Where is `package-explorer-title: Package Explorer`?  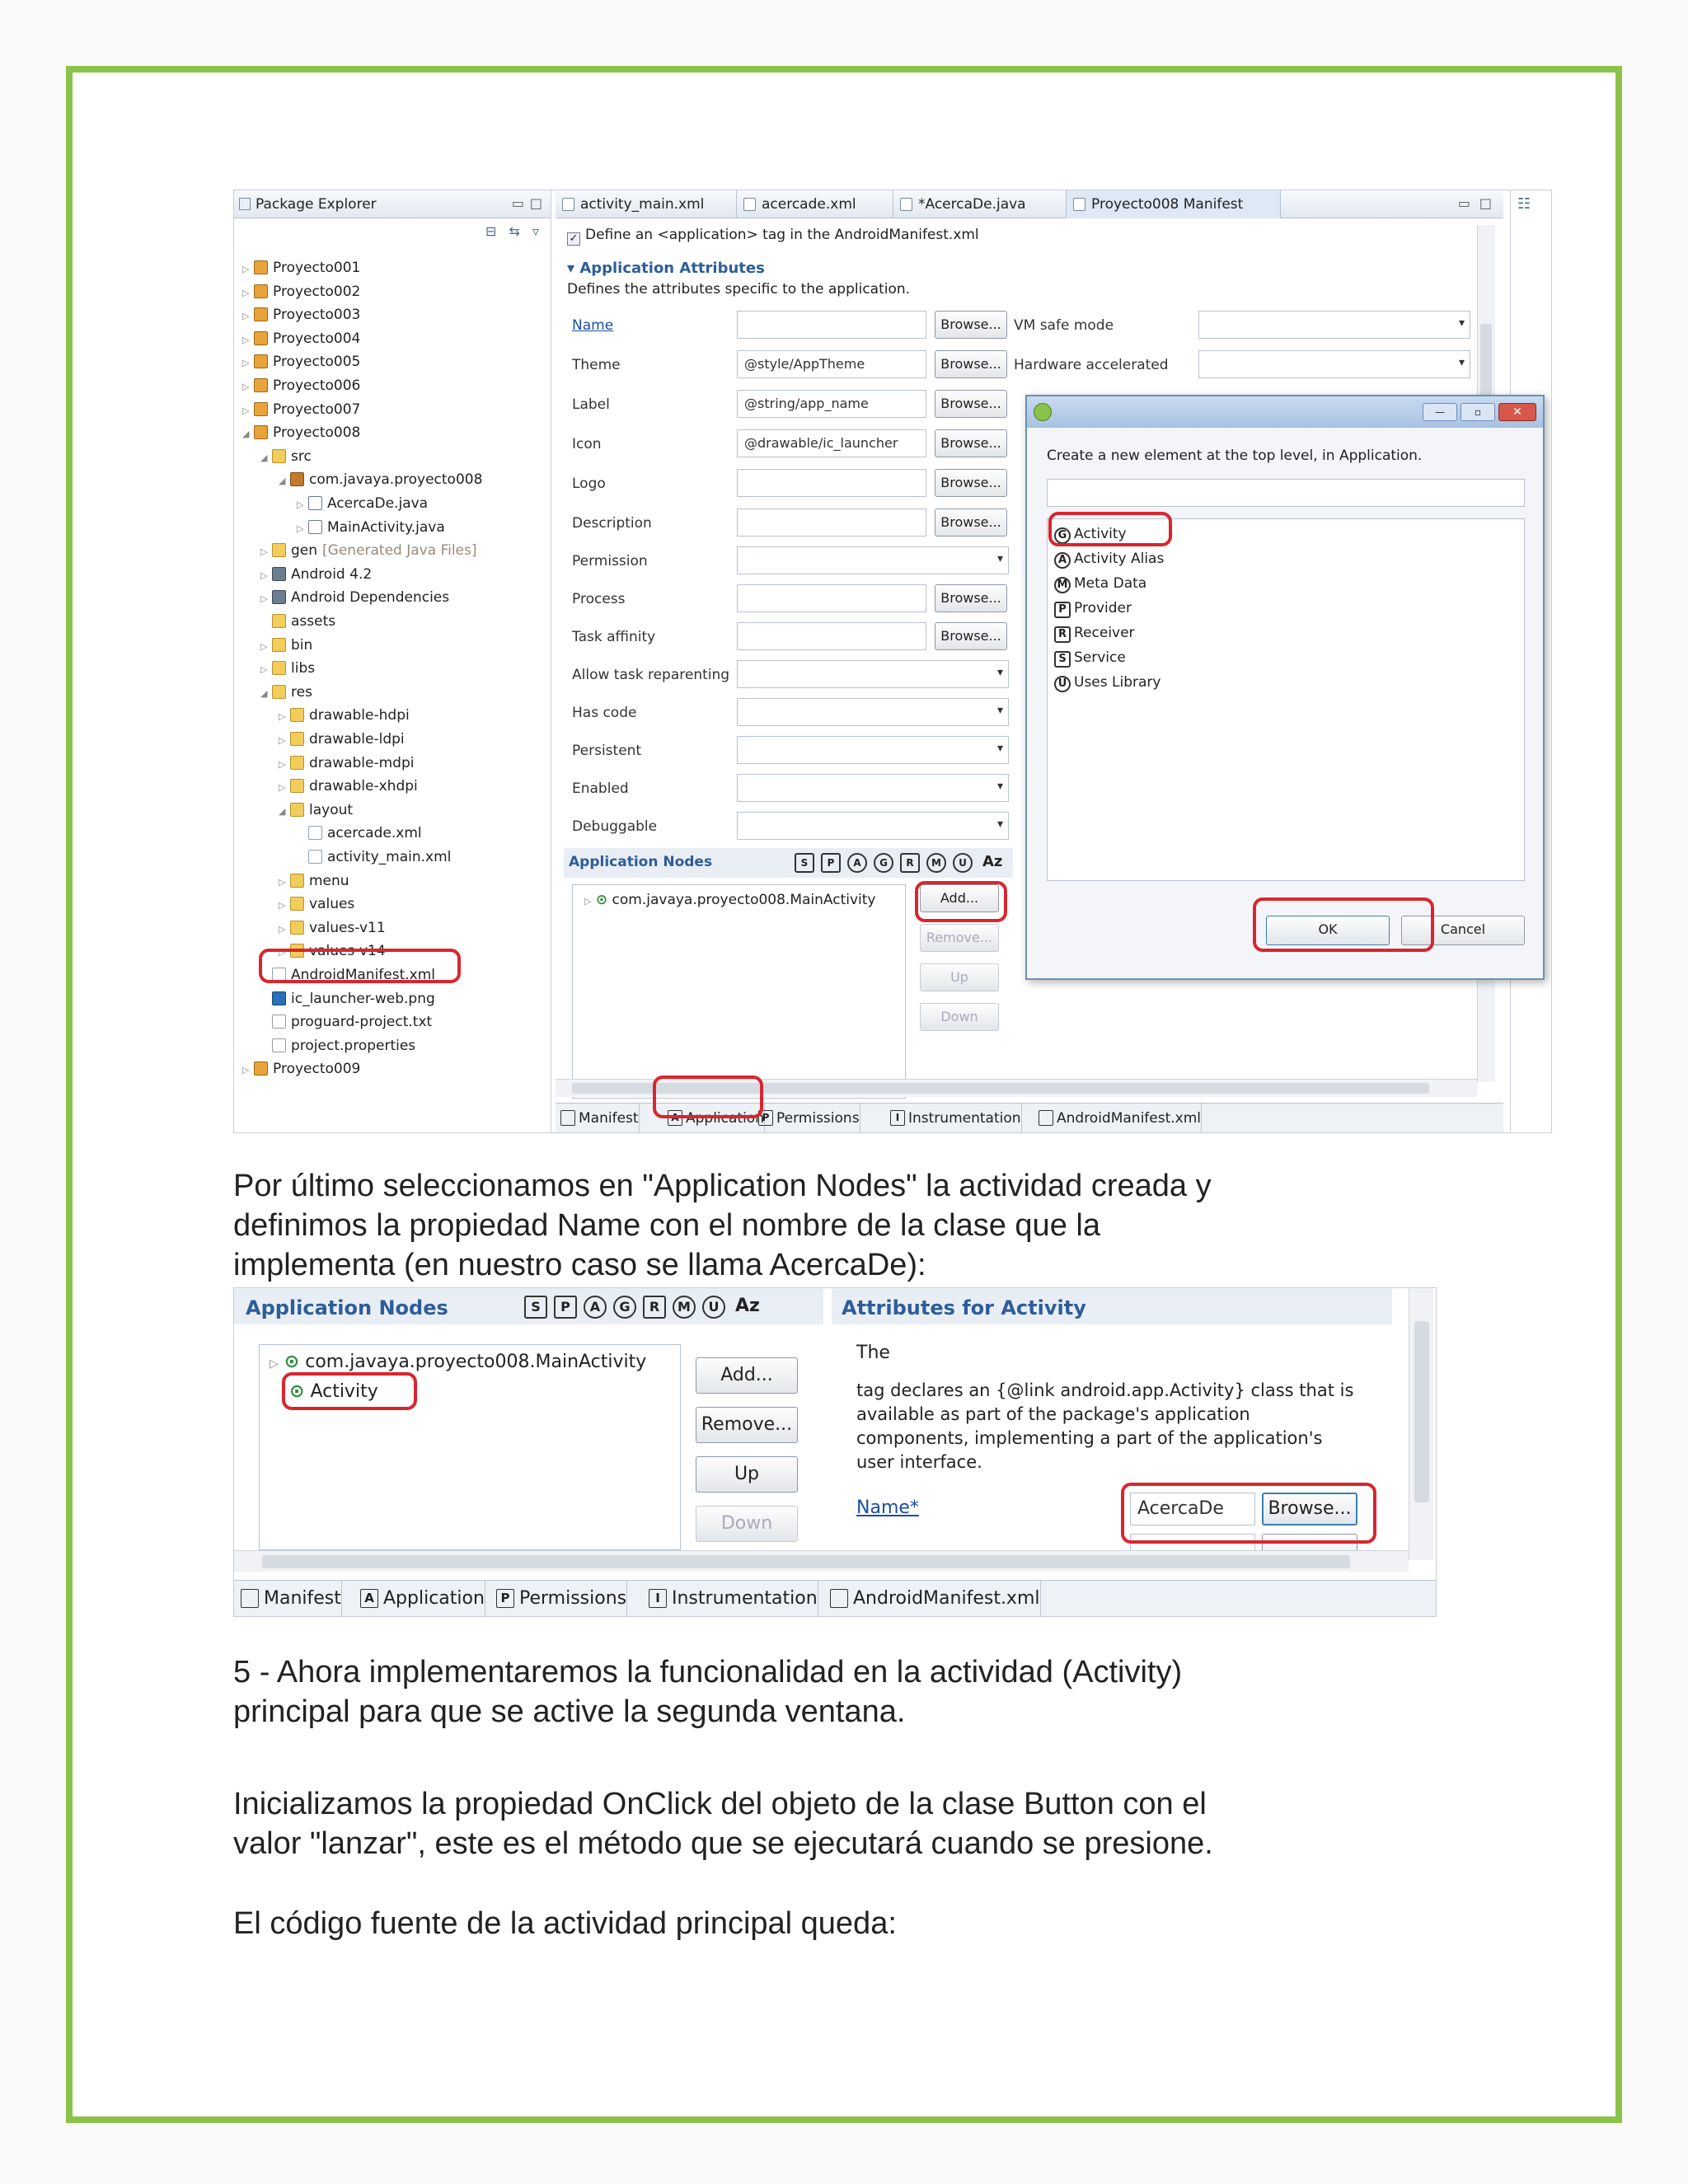 package-explorer-title: Package Explorer is located at coordinates (317, 204).